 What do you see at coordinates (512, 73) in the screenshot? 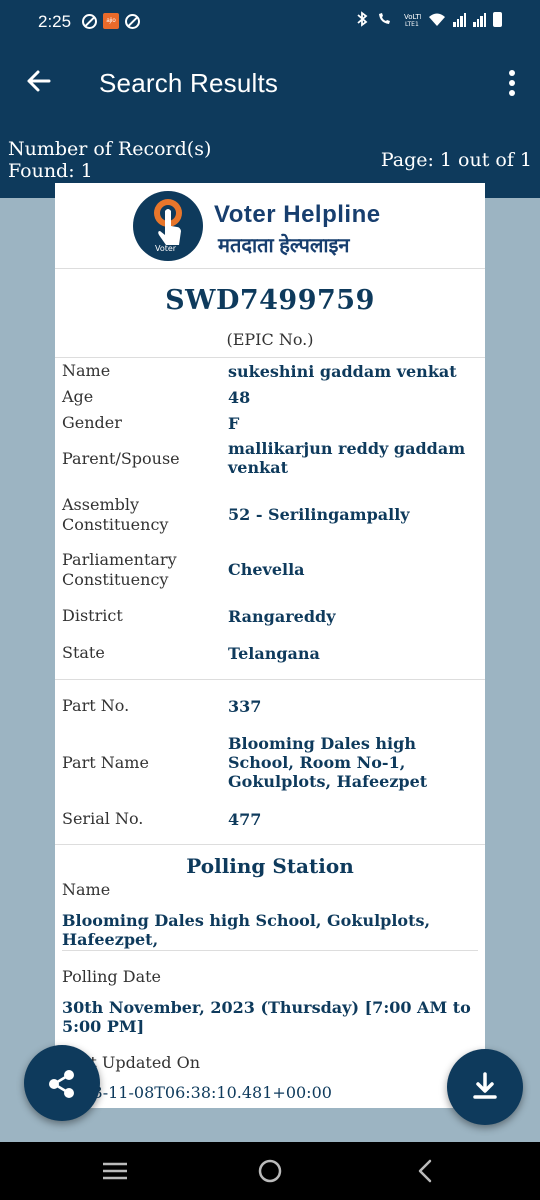
I see `more-vert-icon` at bounding box center [512, 73].